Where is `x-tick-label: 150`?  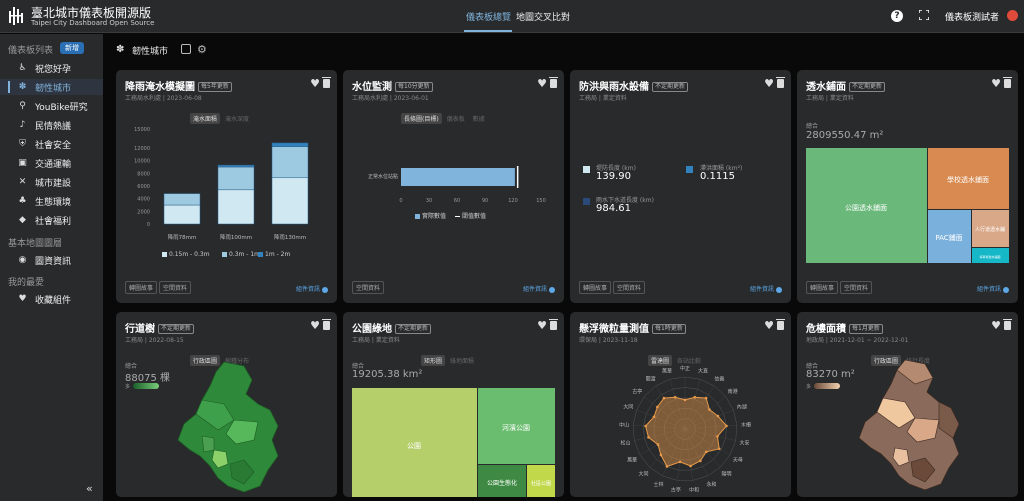
x-tick-label: 150 is located at coordinates (541, 201).